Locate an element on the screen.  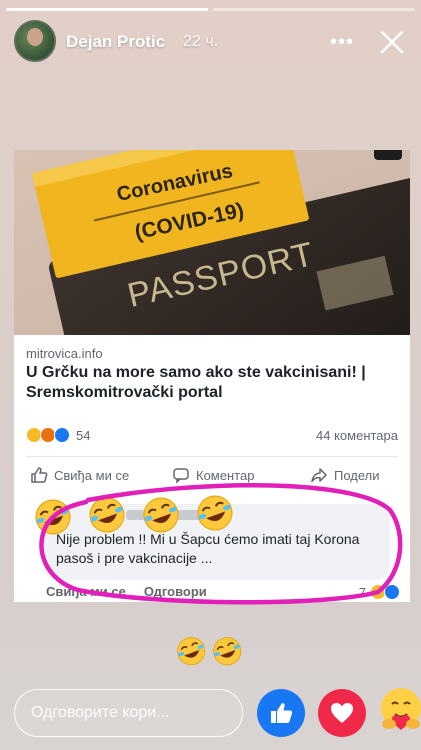
story-user-name: Dejan Protic is located at coordinates (115, 42).